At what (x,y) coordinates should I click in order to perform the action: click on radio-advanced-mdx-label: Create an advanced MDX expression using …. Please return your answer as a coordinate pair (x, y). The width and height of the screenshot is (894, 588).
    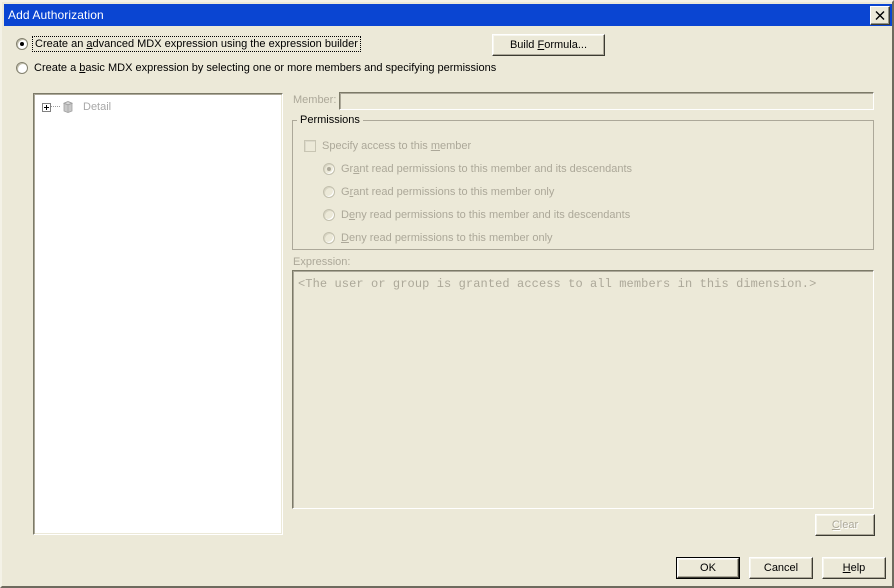
    Looking at the image, I should click on (196, 44).